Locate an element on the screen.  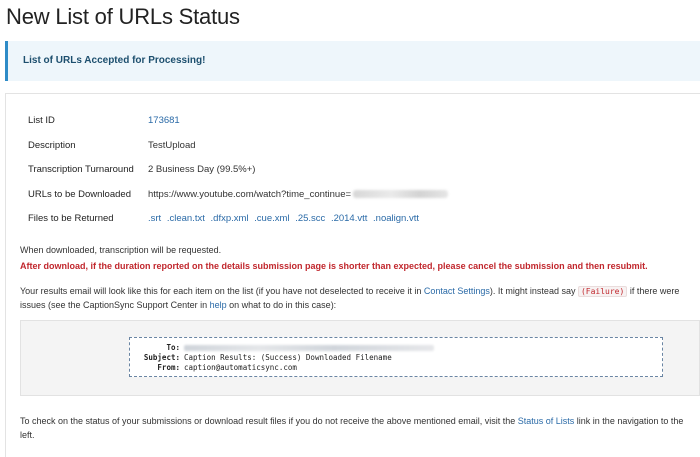
alert-message: List of URLs Accepted for Processing! is located at coordinates (114, 60).